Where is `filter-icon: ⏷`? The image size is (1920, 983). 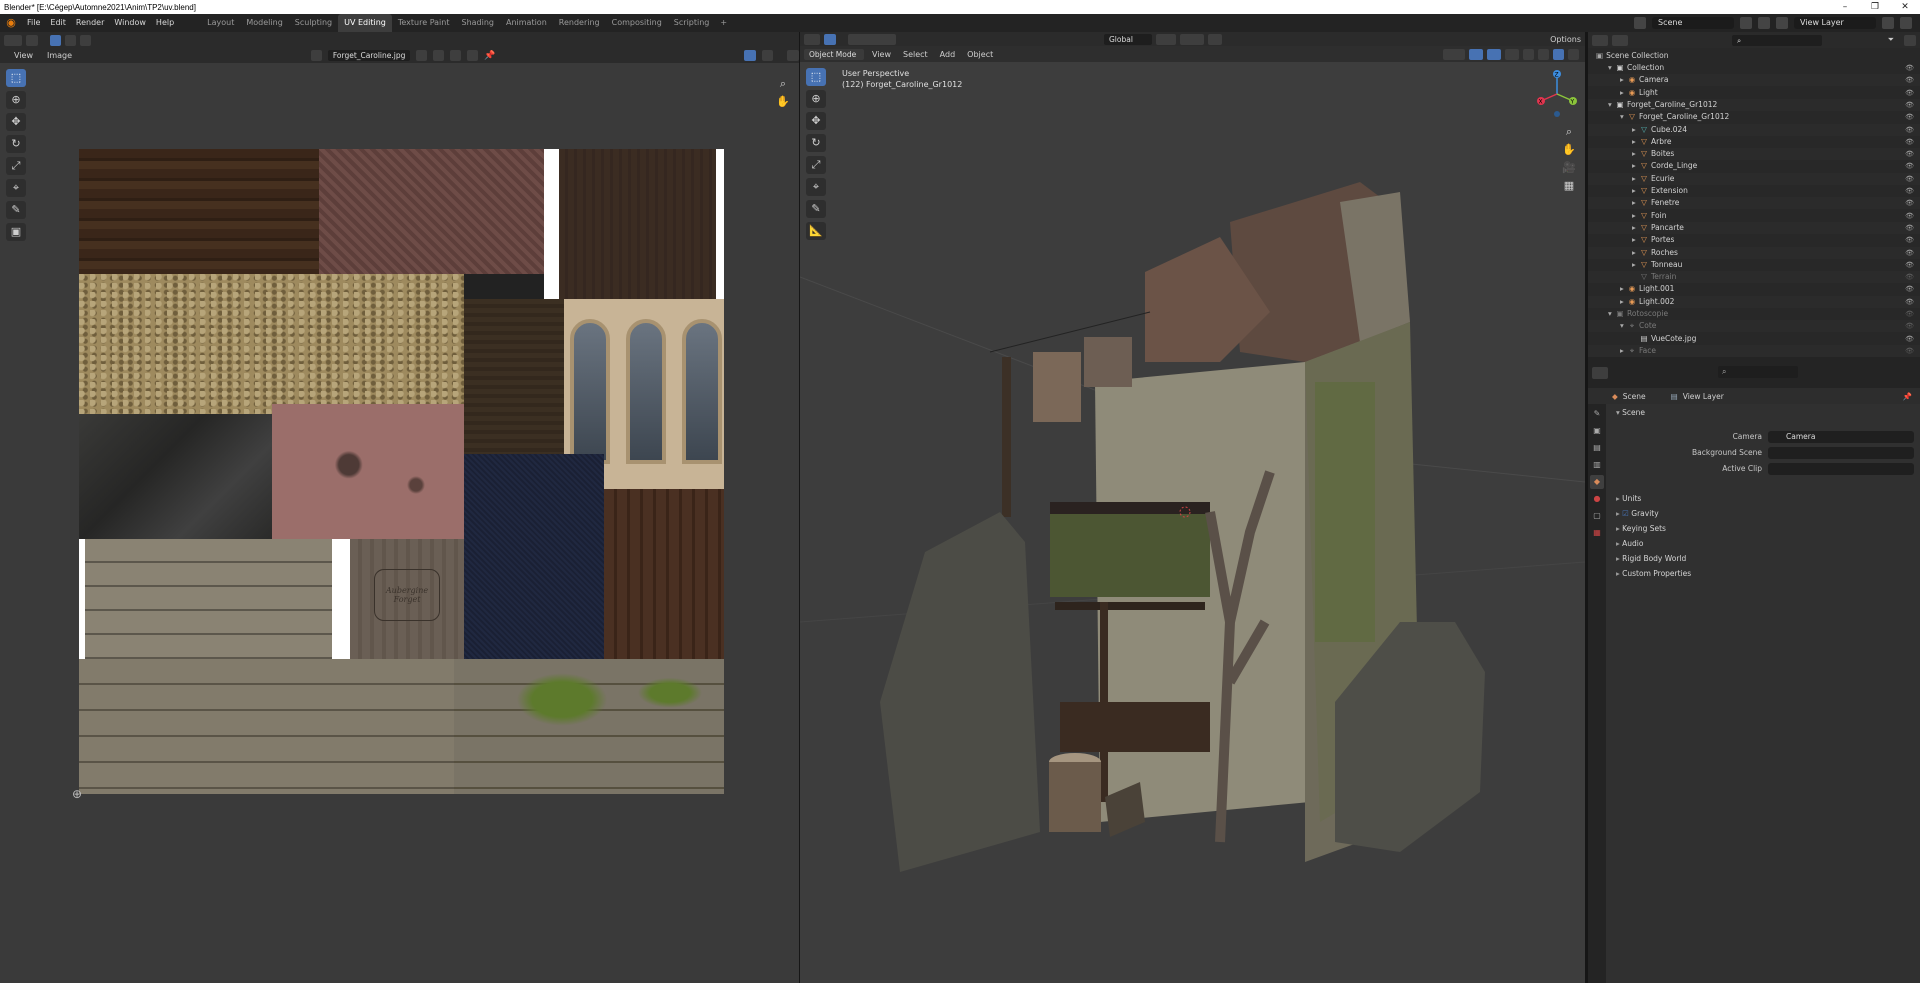 filter-icon: ⏷ is located at coordinates (1891, 40).